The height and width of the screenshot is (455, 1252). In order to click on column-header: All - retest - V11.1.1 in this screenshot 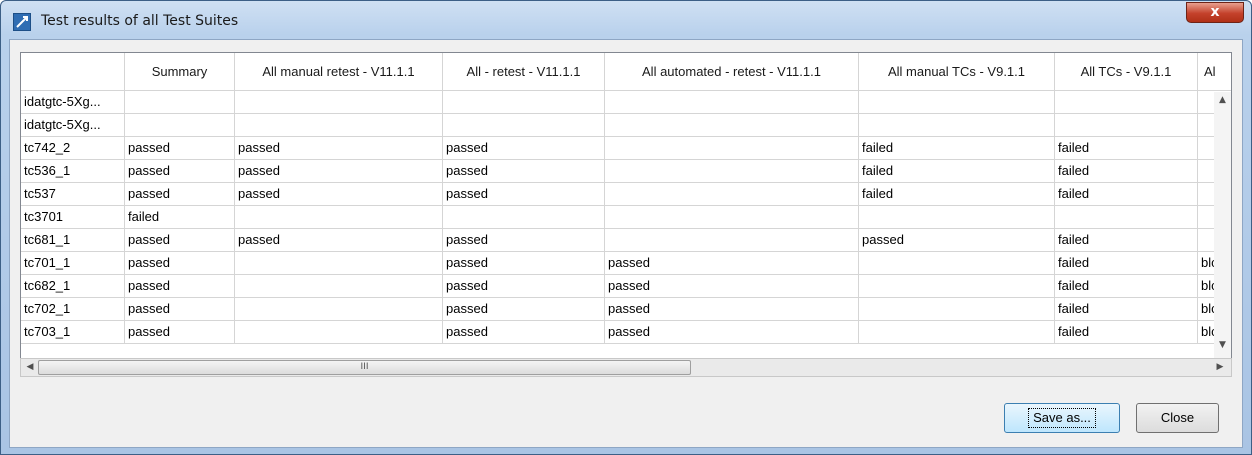, I will do `click(524, 72)`.